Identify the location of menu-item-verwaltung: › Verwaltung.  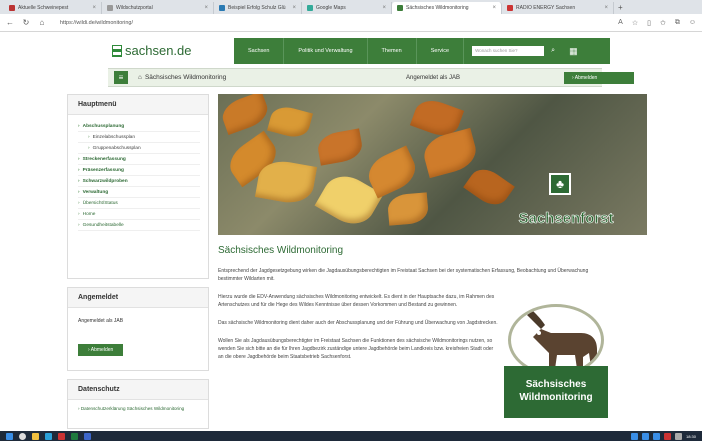
(139, 192).